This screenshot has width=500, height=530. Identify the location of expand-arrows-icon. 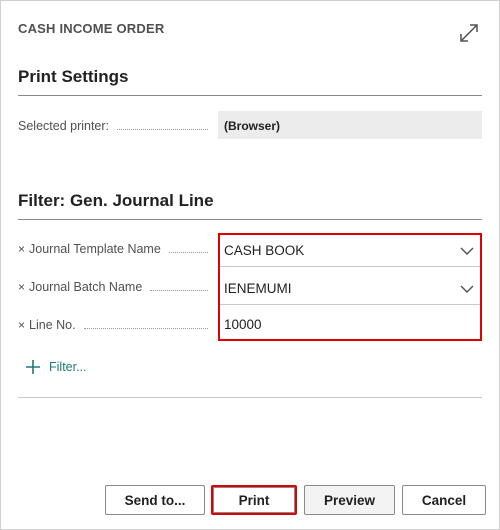
(469, 33).